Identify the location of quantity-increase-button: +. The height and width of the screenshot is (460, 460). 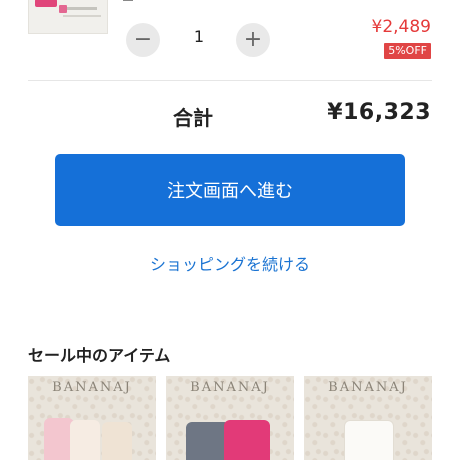
(253, 40).